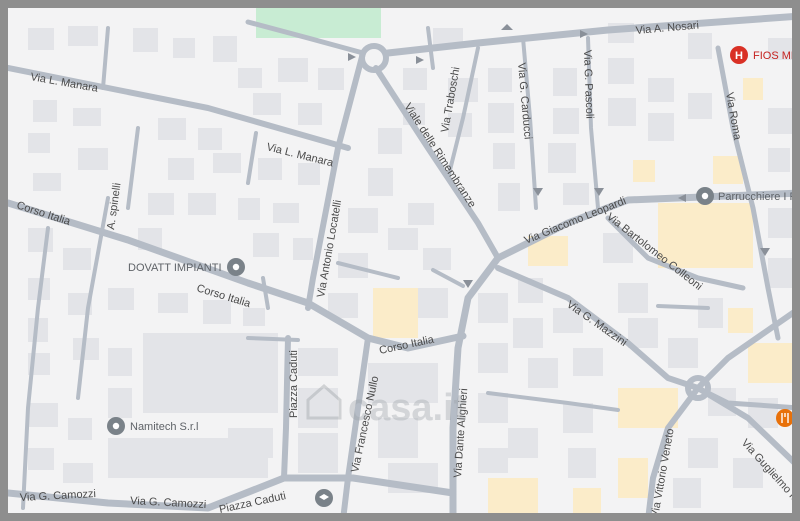 Image resolution: width=800 pixels, height=521 pixels. Describe the element at coordinates (588, 84) in the screenshot. I see `street-label-via-g-pascoli: Via G. Pascoli` at that location.